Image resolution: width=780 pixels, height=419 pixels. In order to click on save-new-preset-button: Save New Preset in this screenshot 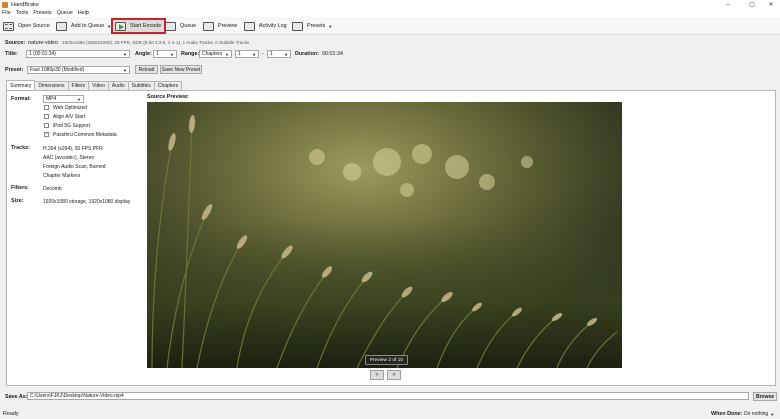, I will do `click(181, 69)`.